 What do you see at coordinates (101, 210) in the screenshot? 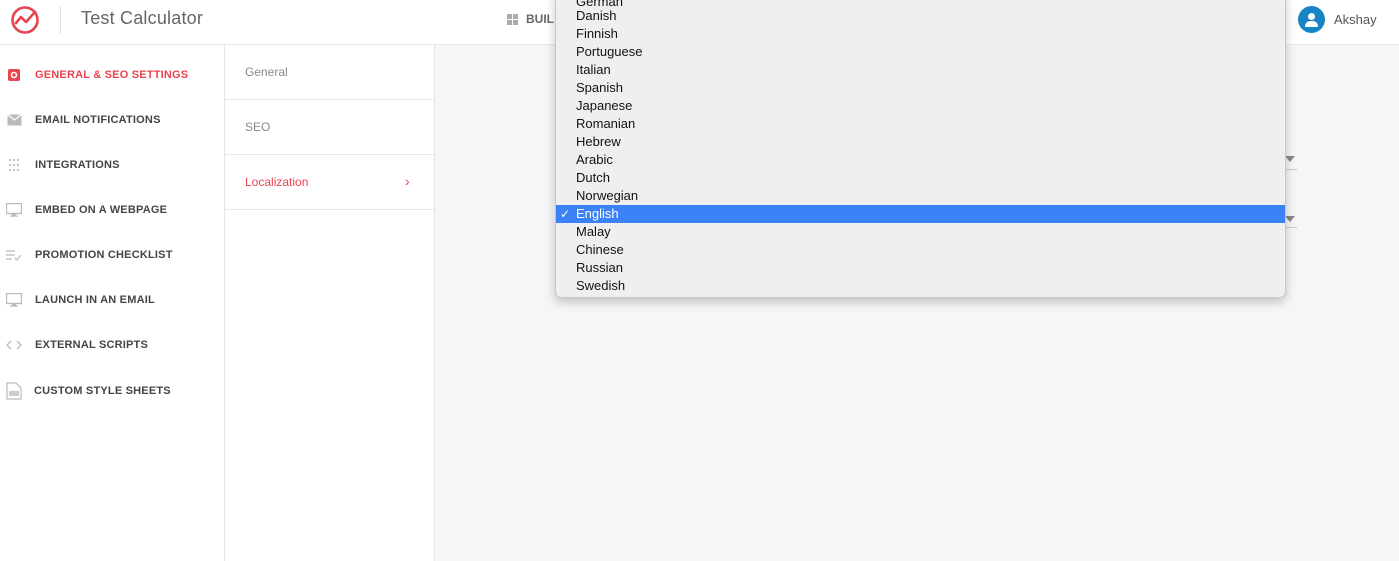
I see `sidebar-item-label: EMBED ON A WEBPAGE` at bounding box center [101, 210].